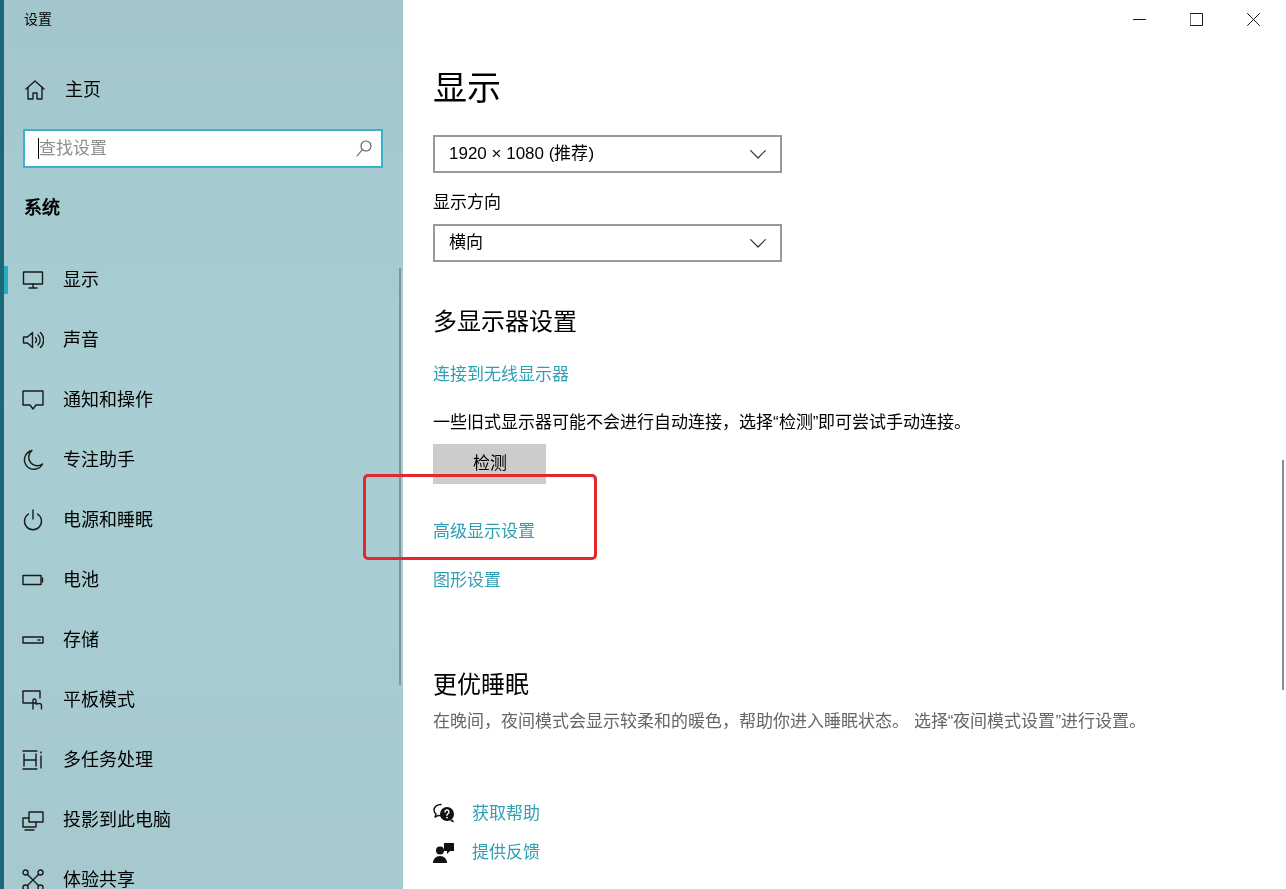 This screenshot has width=1286, height=889. Describe the element at coordinates (38, 148) in the screenshot. I see `text-cursor` at that location.